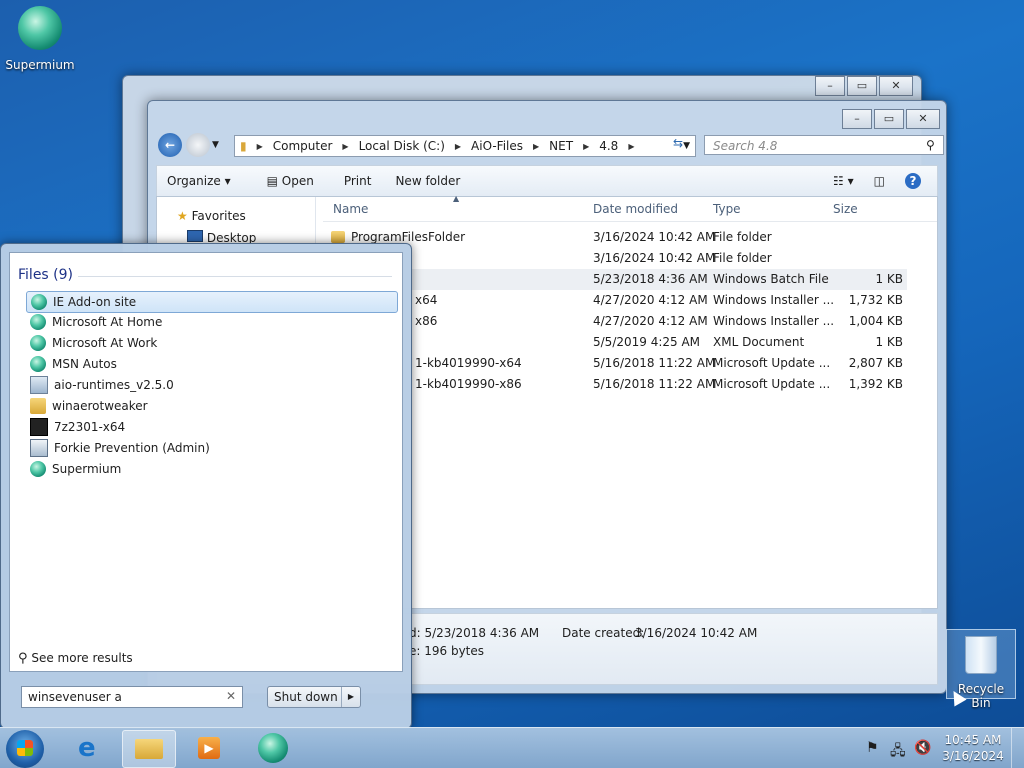  Describe the element at coordinates (930, 145) in the screenshot. I see `search-icon: ⚲` at that location.